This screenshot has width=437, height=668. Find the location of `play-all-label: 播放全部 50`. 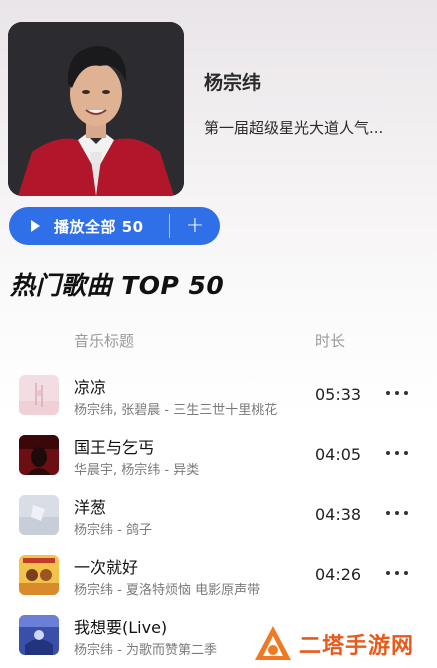

play-all-label: 播放全部 50 is located at coordinates (99, 226).